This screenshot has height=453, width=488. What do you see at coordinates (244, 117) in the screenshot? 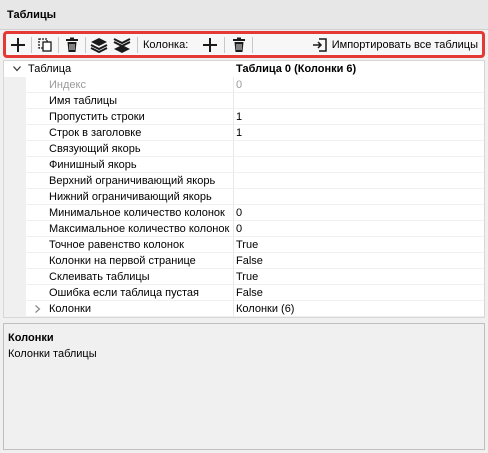
I see `property-row-skip-rows: Пропустить строки 1` at bounding box center [244, 117].